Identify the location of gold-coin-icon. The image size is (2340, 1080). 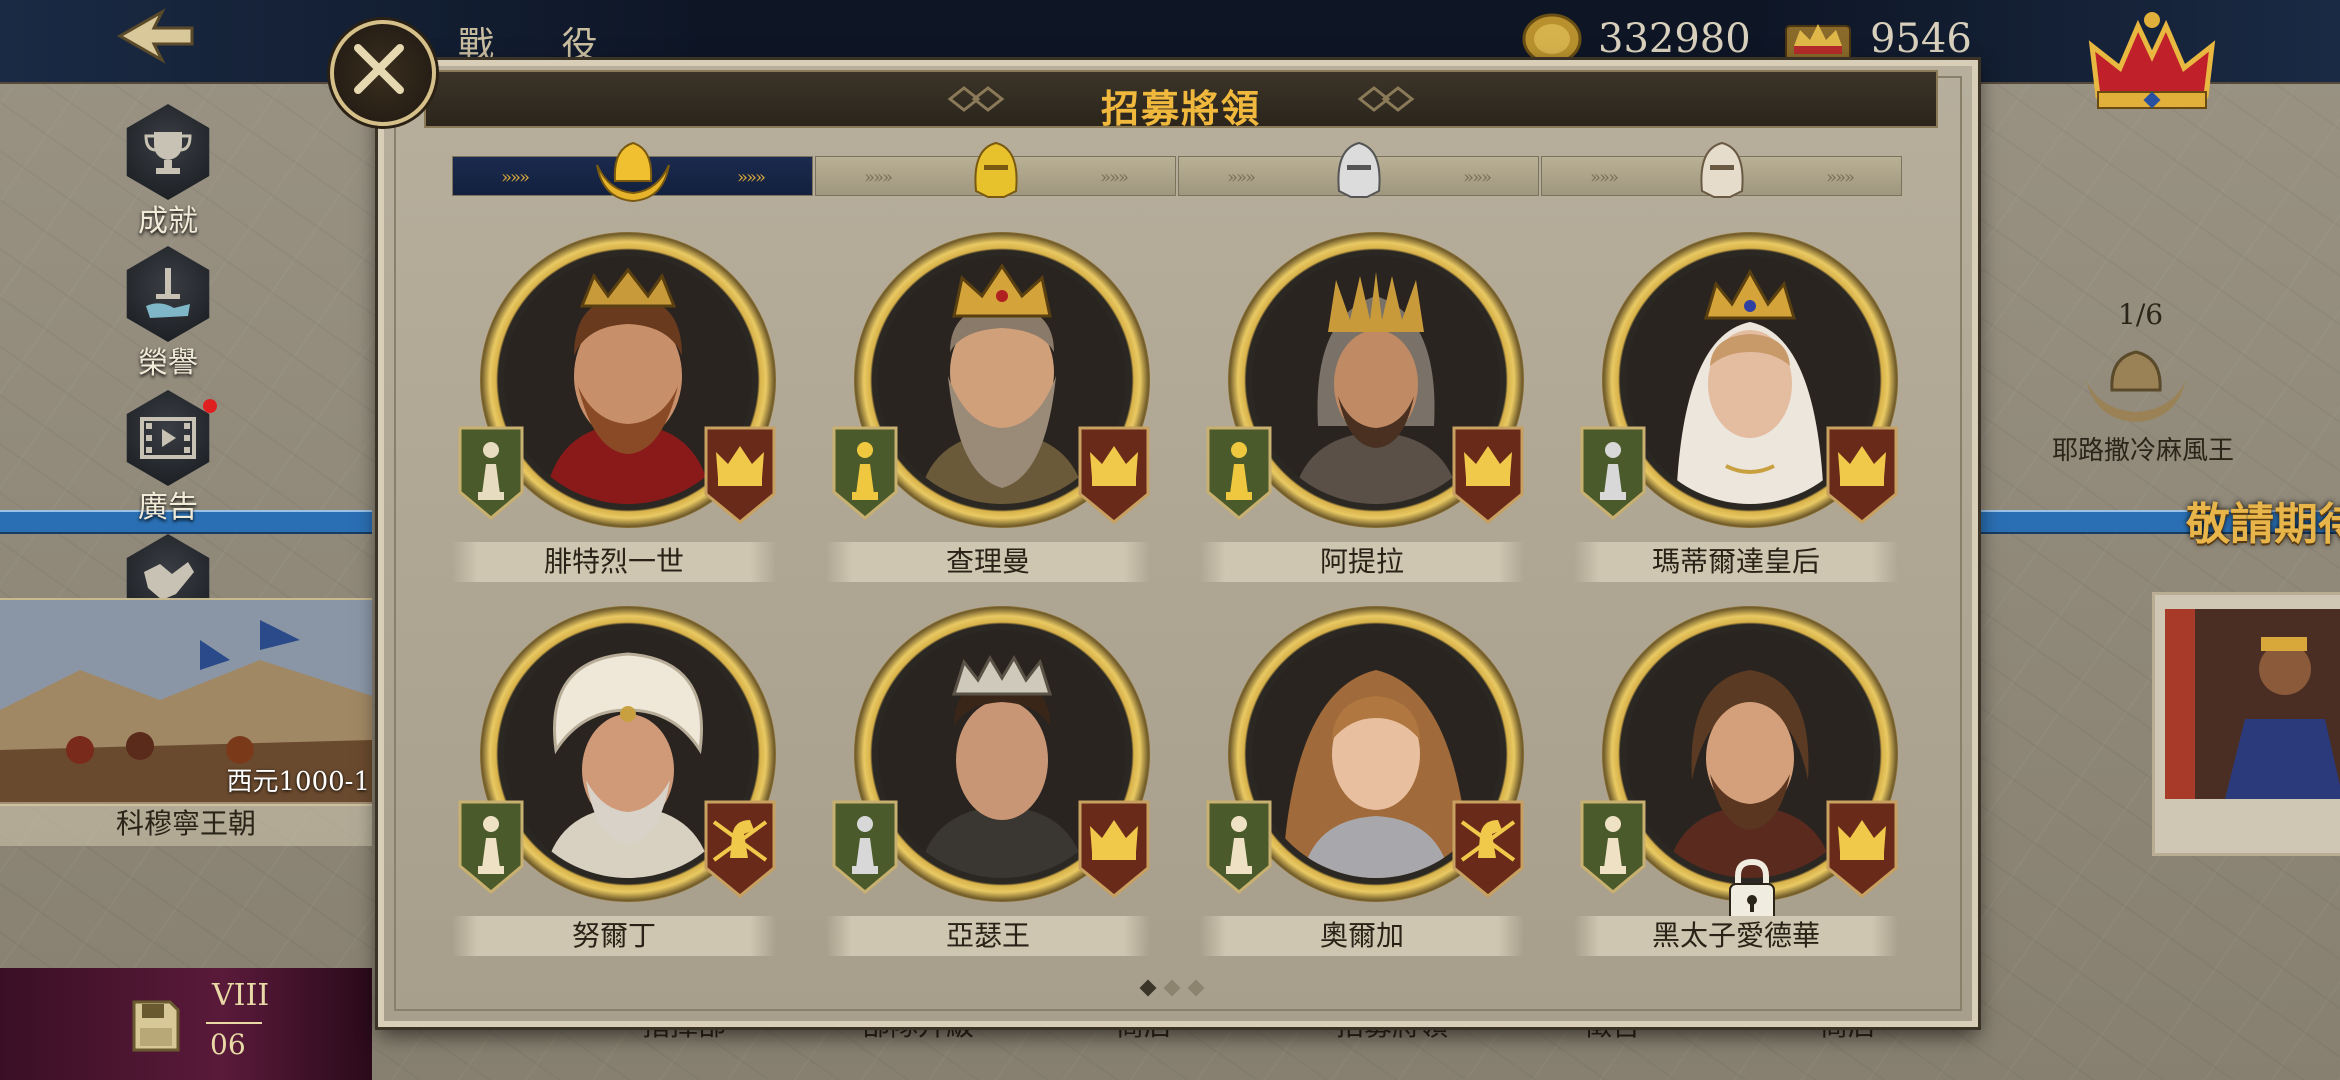
(1552, 39).